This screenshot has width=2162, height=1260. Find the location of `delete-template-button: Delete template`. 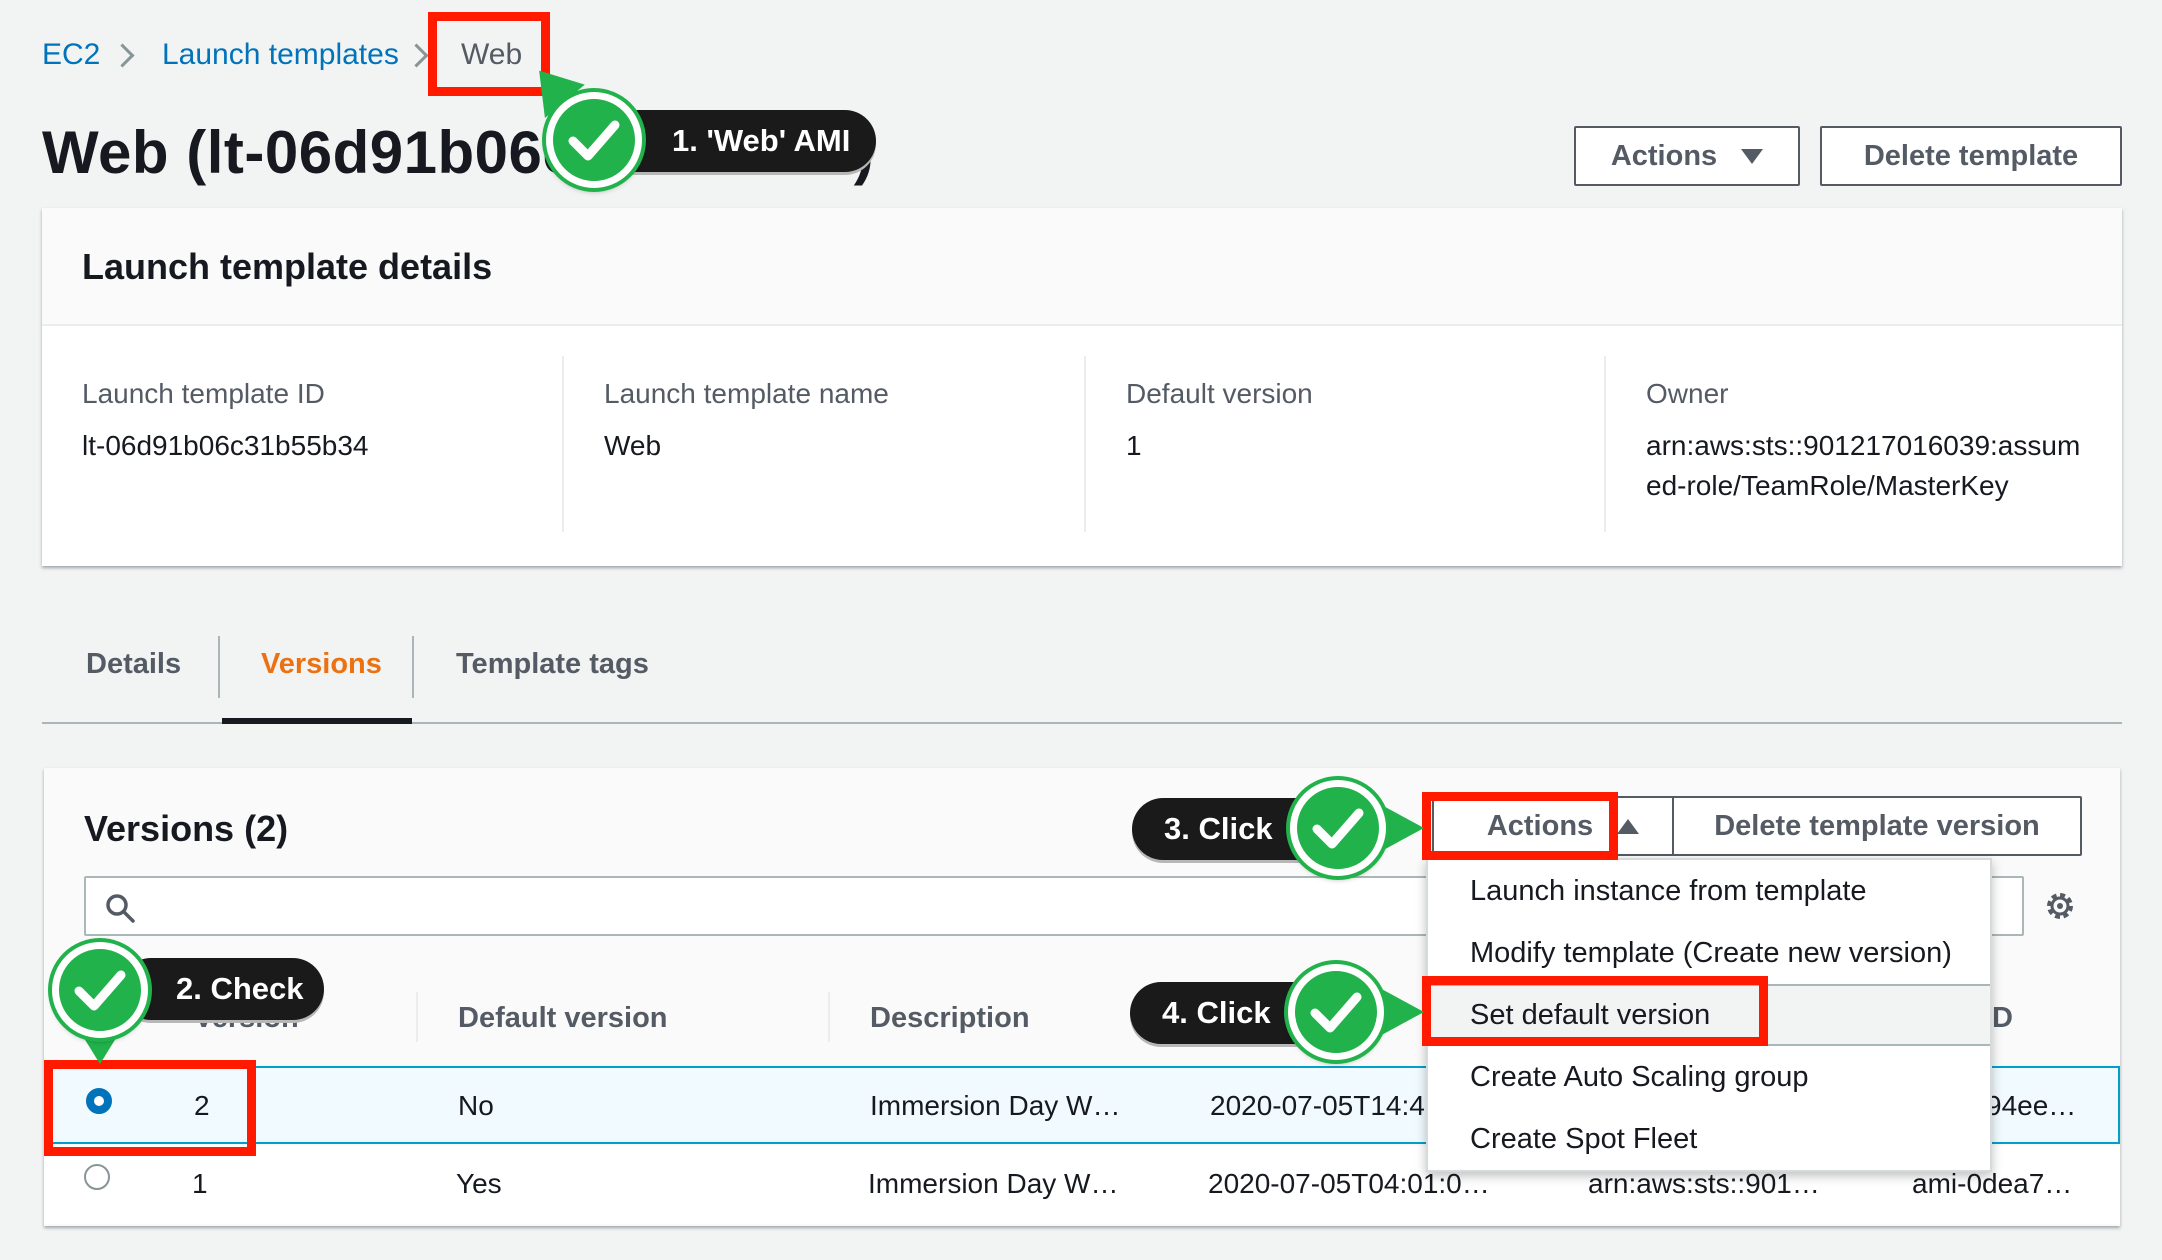

delete-template-button: Delete template is located at coordinates (1971, 156).